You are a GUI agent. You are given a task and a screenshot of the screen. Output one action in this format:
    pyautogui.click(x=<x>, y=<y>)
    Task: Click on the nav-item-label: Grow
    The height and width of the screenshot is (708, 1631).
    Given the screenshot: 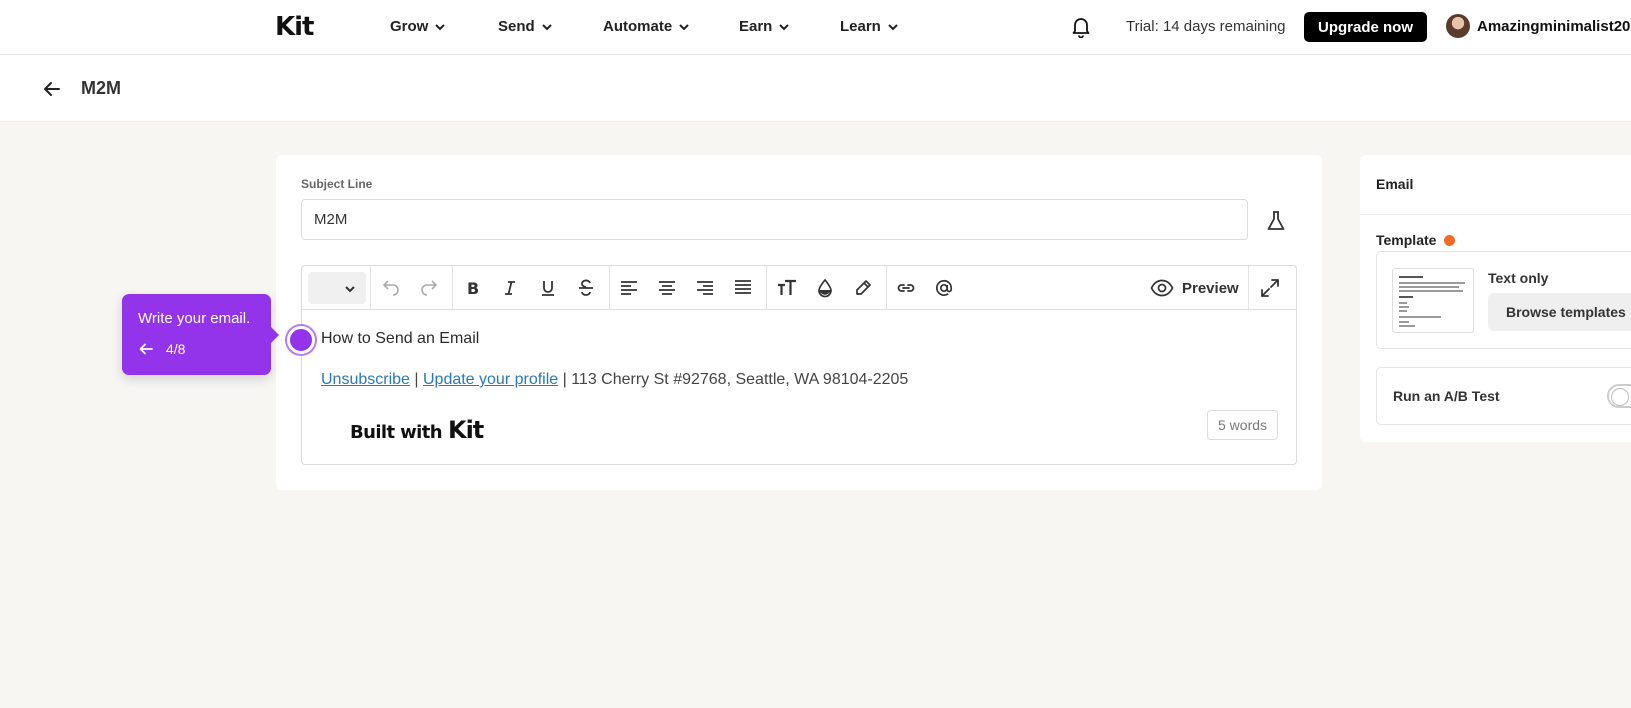 What is the action you would take?
    pyautogui.click(x=409, y=26)
    